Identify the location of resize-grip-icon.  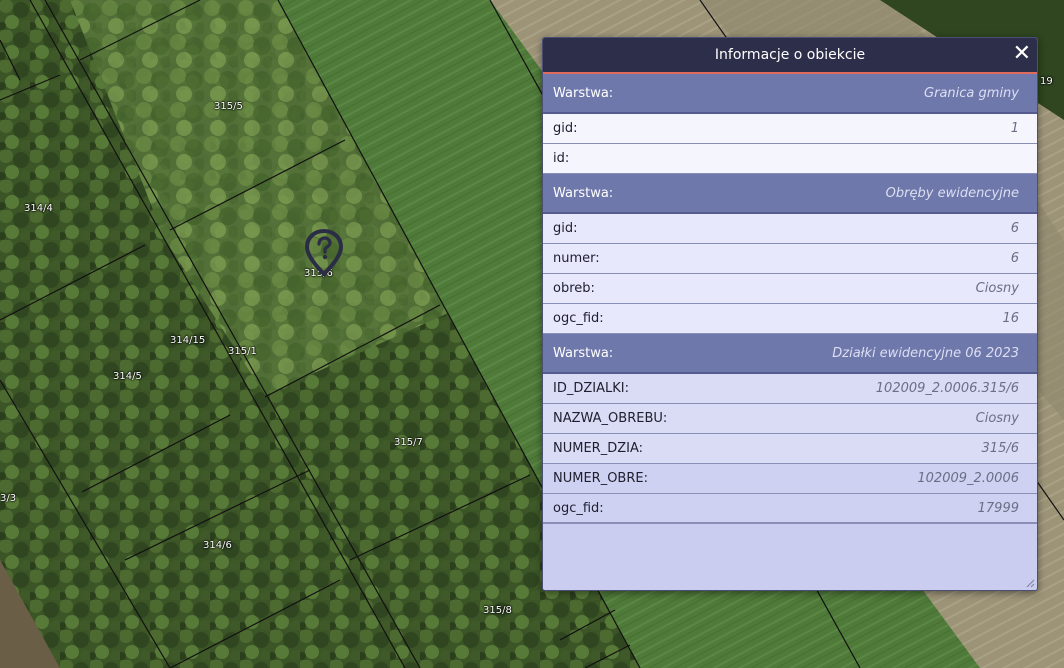
(1030, 583).